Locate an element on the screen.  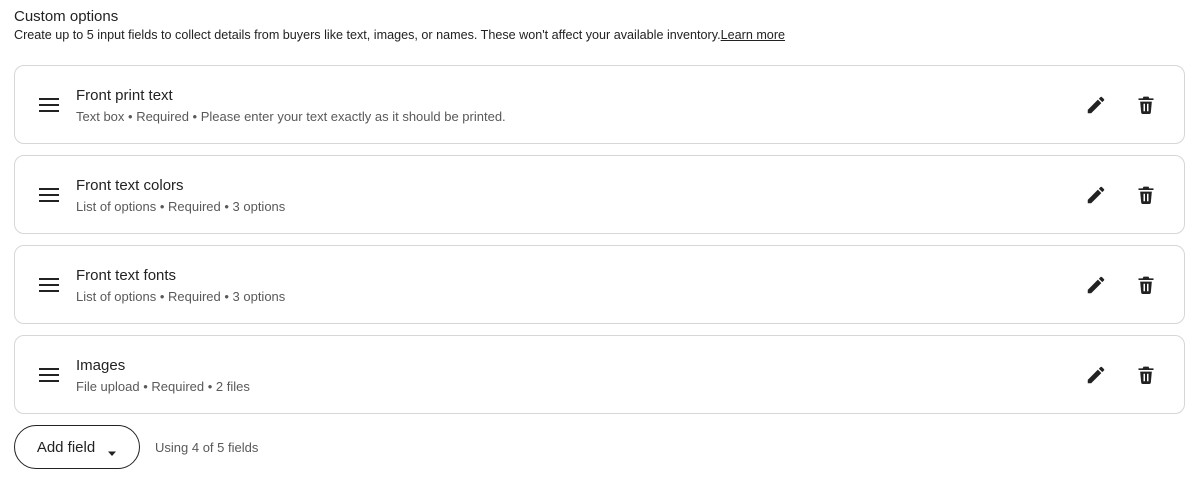
field-name: Front text colors is located at coordinates (130, 185).